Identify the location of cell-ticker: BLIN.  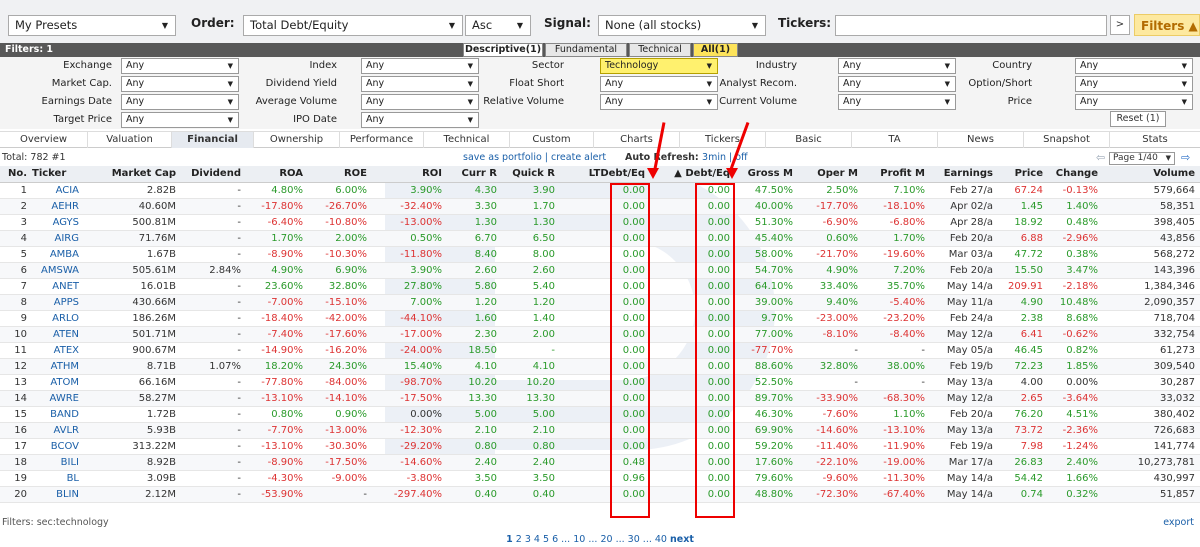
(58, 494).